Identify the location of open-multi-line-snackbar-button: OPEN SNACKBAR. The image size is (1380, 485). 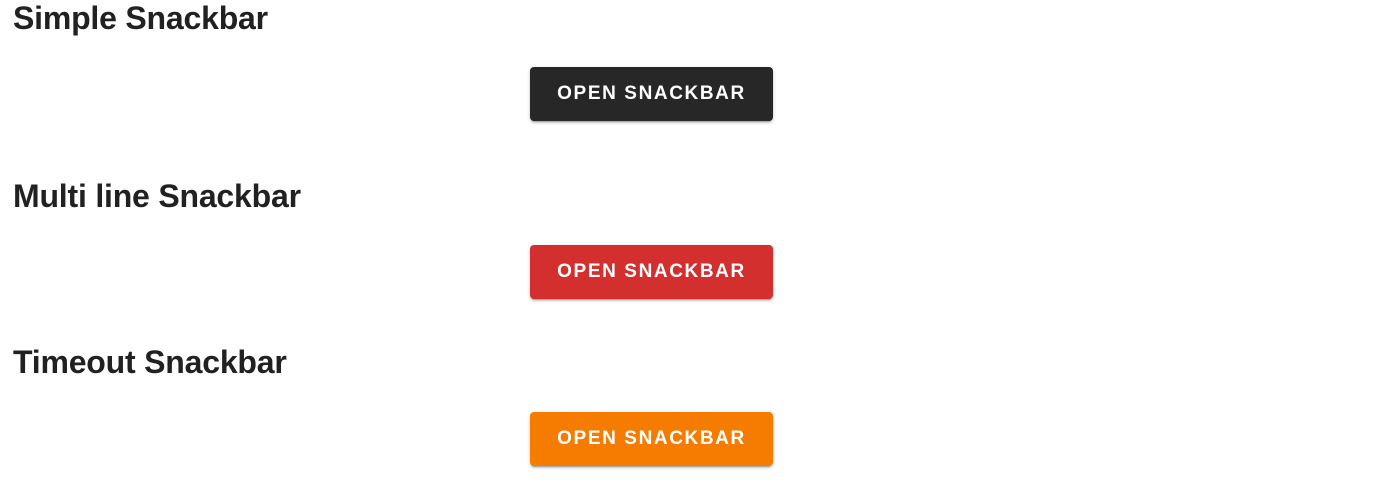
(651, 272).